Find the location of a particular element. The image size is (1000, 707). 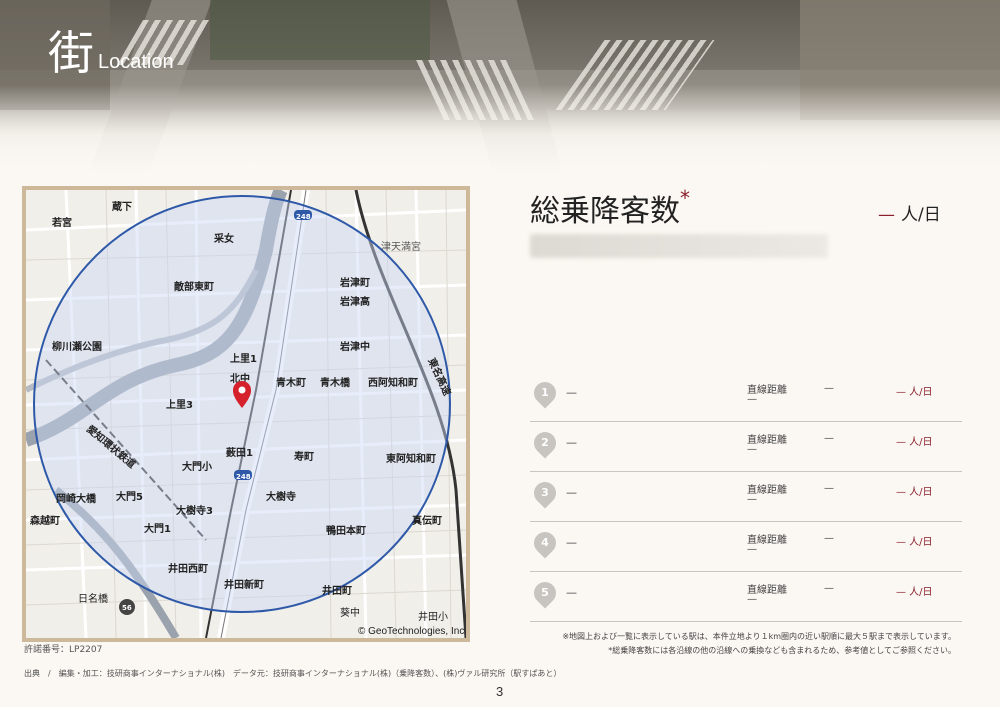

total-passengers-value: — 人/日 is located at coordinates (909, 212).